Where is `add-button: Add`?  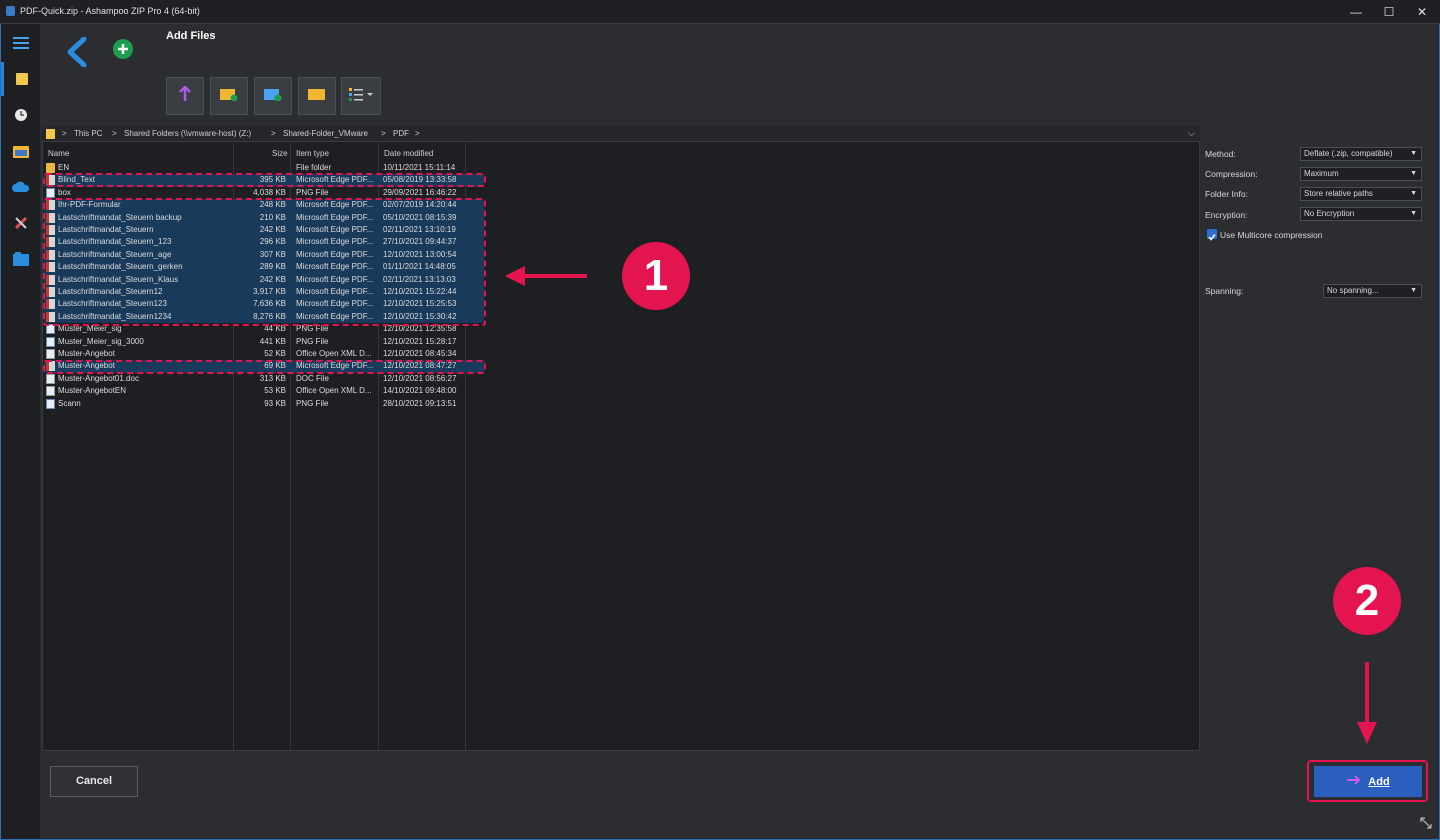
add-button: Add is located at coordinates (1368, 781).